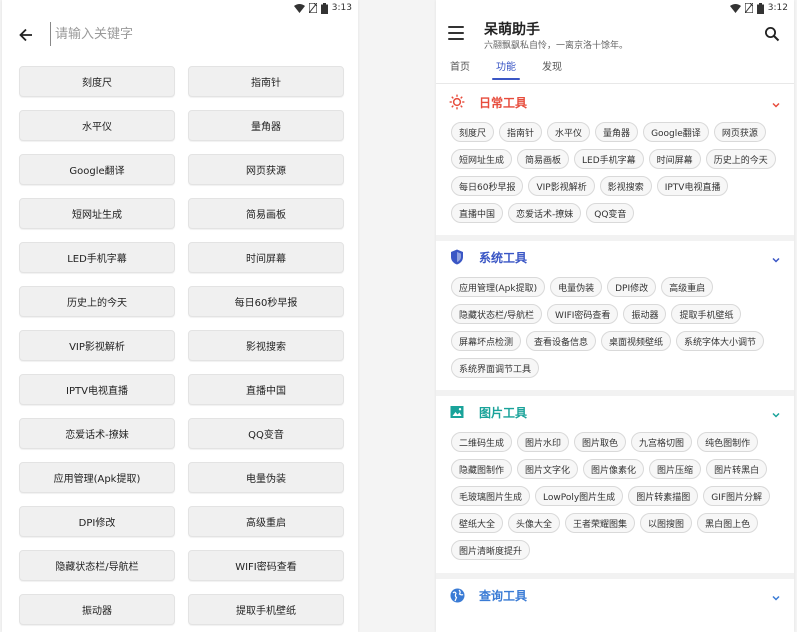 The image size is (797, 632). Describe the element at coordinates (487, 186) in the screenshot. I see `tool-chip: 每日60秒早报` at that location.